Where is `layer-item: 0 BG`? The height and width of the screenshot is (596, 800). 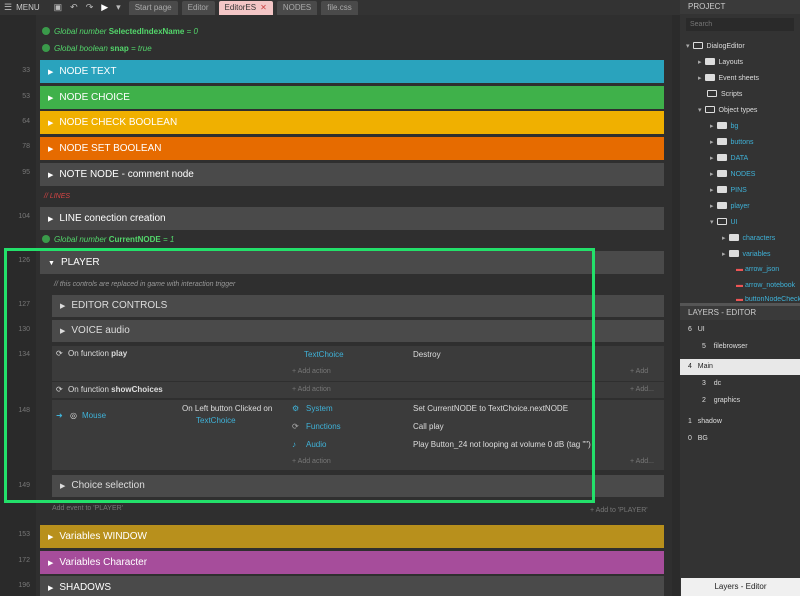
layer-item: 0 BG is located at coordinates (740, 439).